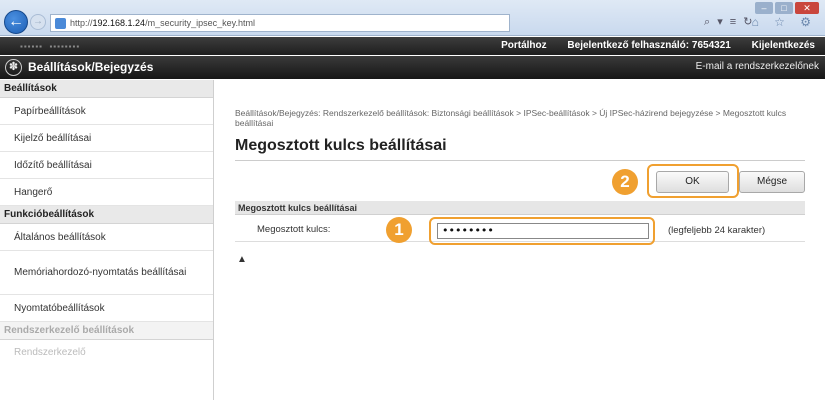 The image size is (825, 400). What do you see at coordinates (649, 45) in the screenshot?
I see `login-user-label: Bejelentkező felhasználó: 7654321` at bounding box center [649, 45].